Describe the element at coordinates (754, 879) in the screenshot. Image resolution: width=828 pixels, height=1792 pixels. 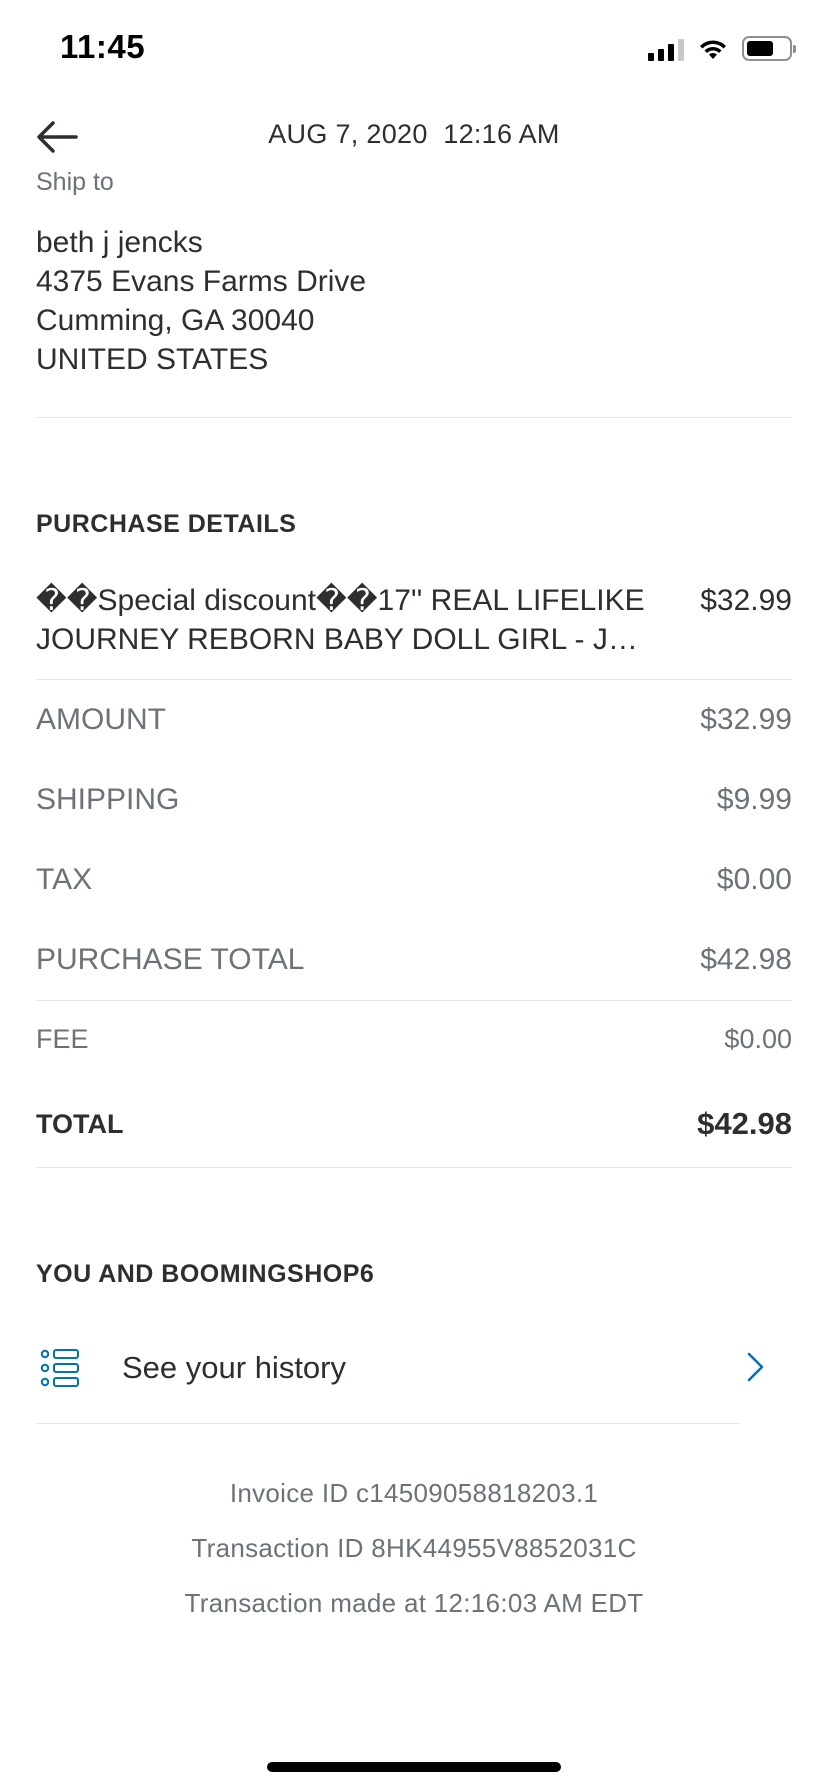
I see `tax-value: $0.00` at that location.